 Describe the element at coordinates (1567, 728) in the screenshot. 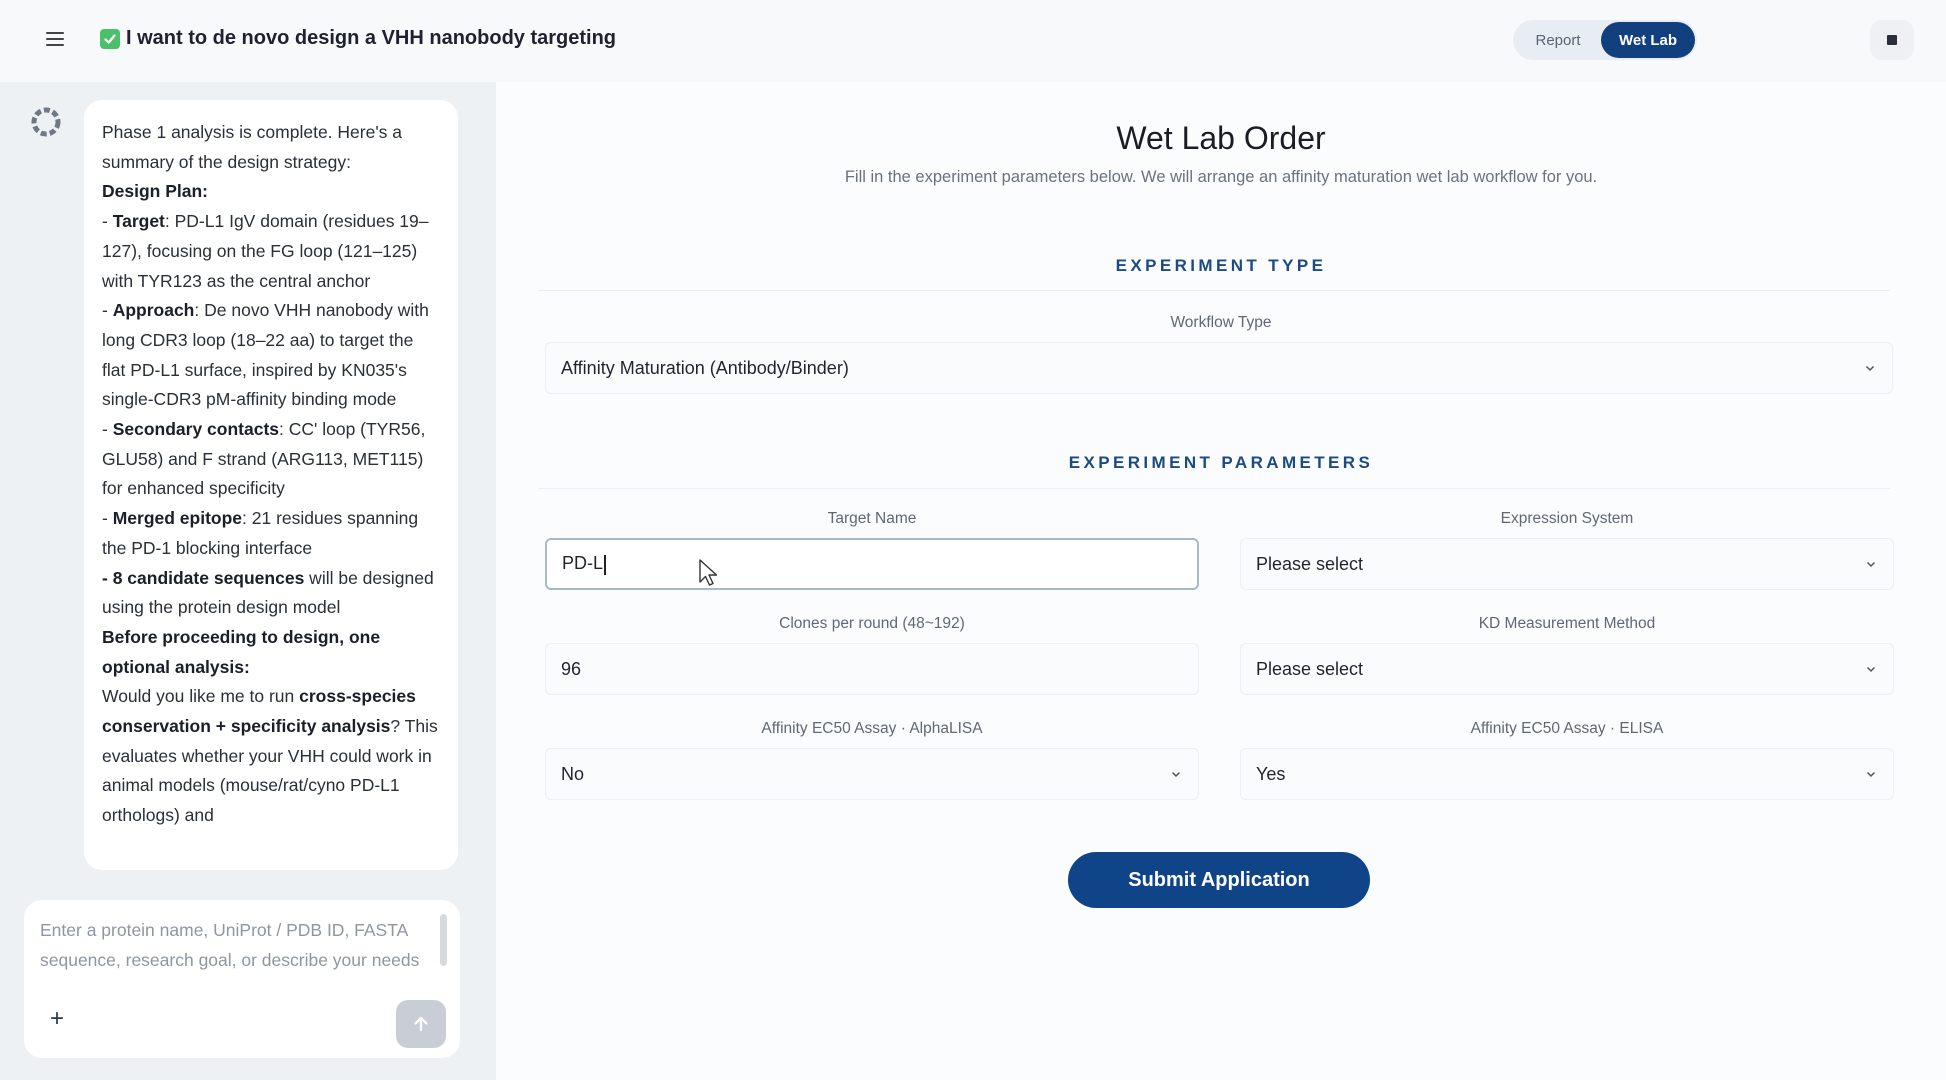

I see `elisa-label: Affinity EC50 Assay · ELISA` at that location.